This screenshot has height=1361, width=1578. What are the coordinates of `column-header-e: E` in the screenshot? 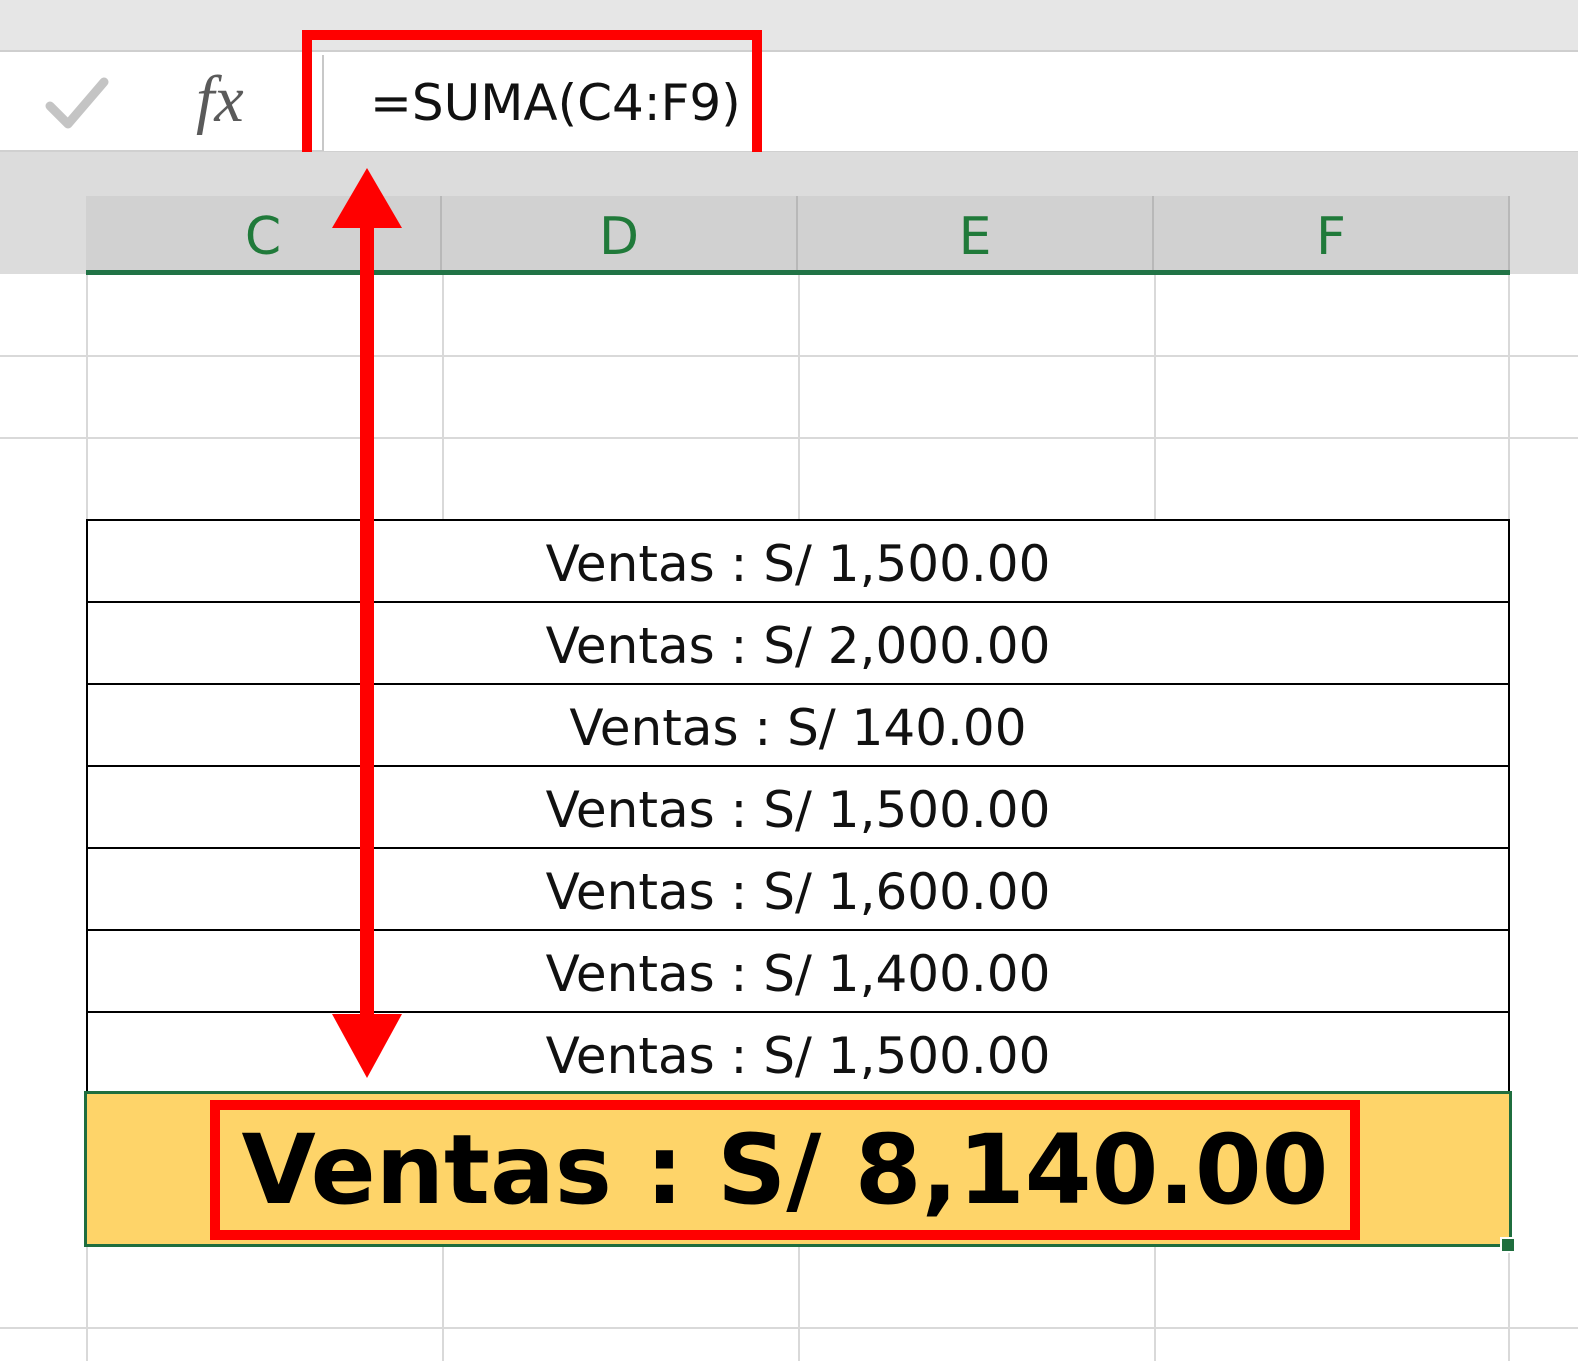 It's located at (976, 235).